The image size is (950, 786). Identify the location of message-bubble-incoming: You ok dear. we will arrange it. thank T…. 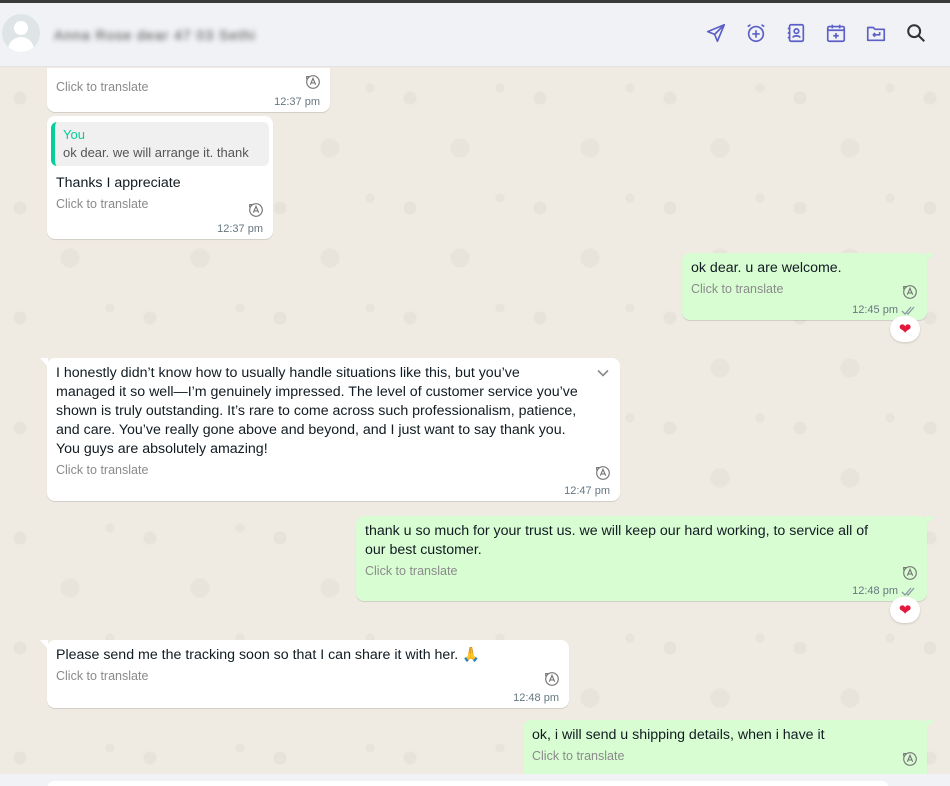
(160, 177).